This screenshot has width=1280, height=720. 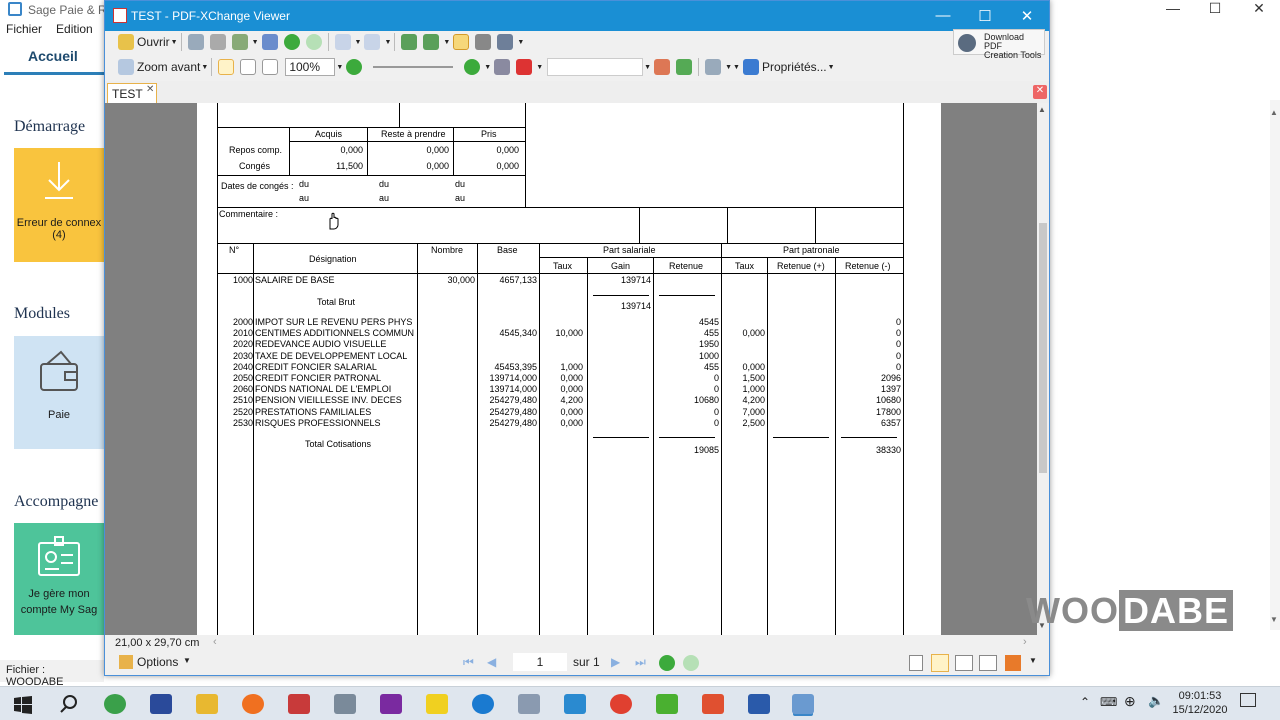 I want to click on tile-mysage: Je gère mon compte My Sag, so click(x=59, y=579).